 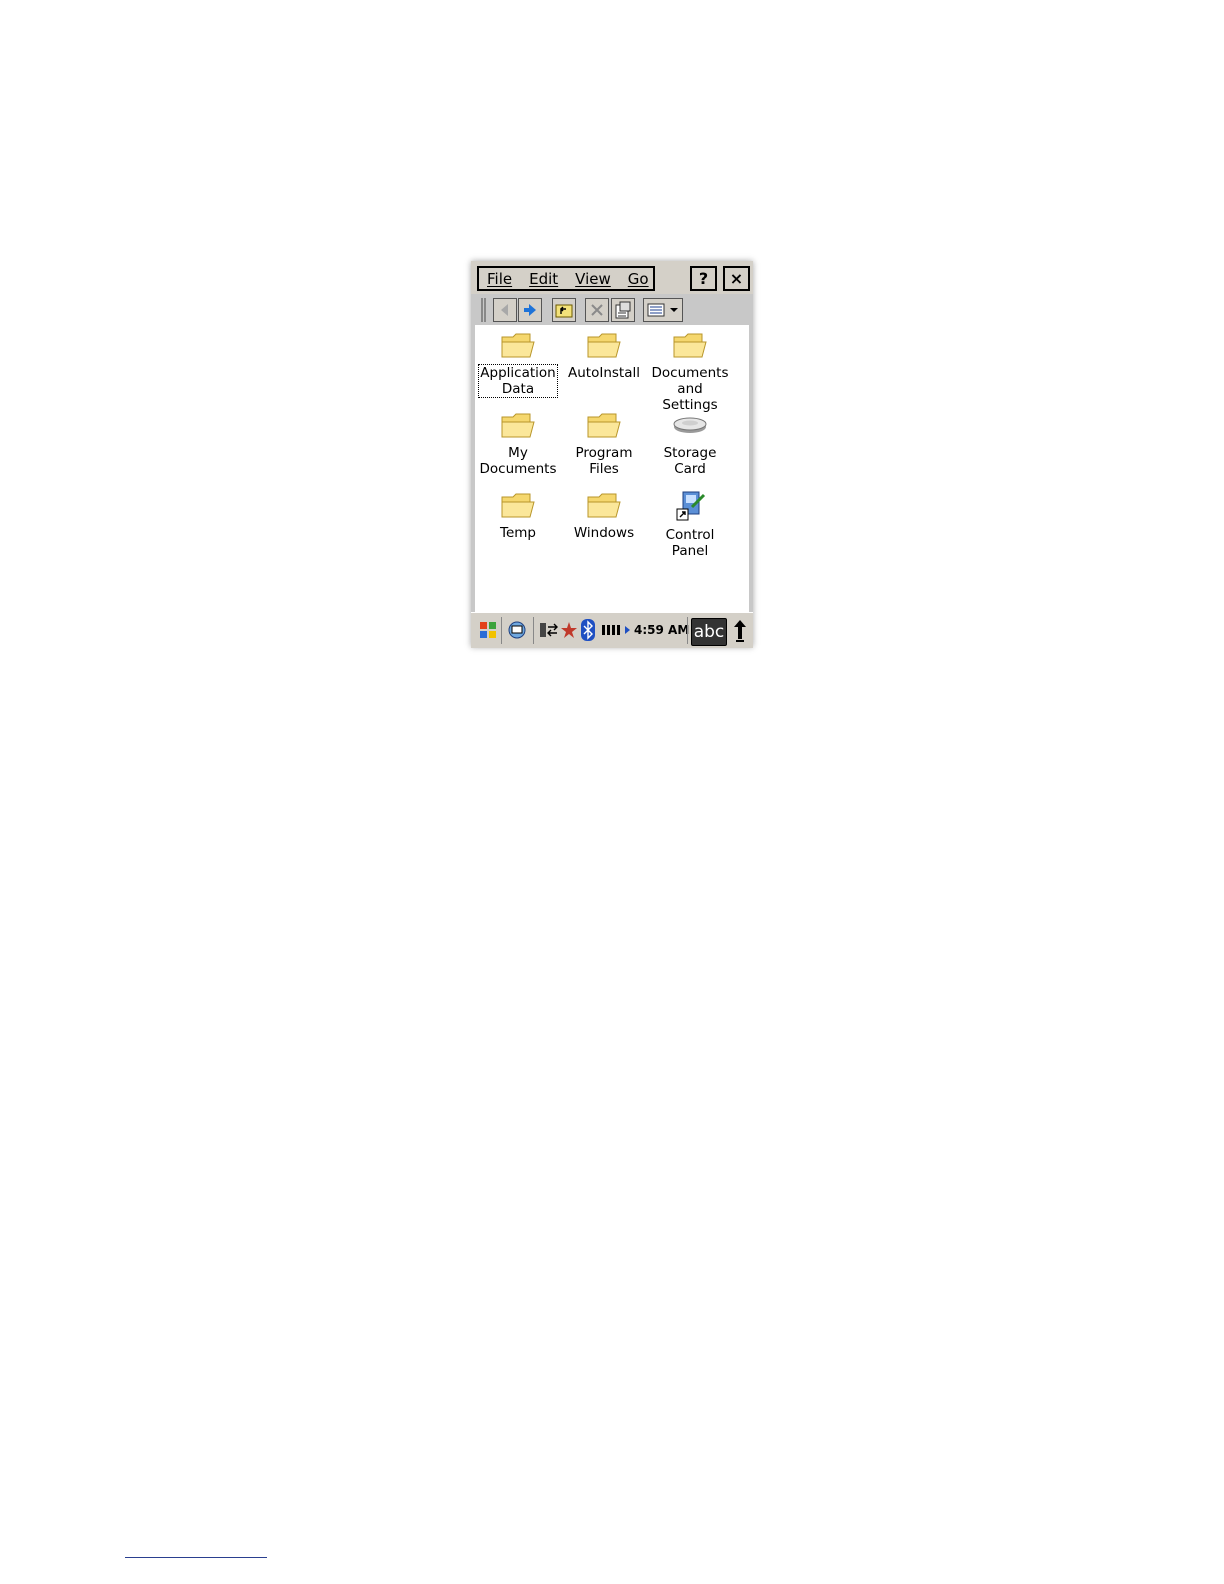 I want to click on input-panel-button: abc, so click(x=709, y=632).